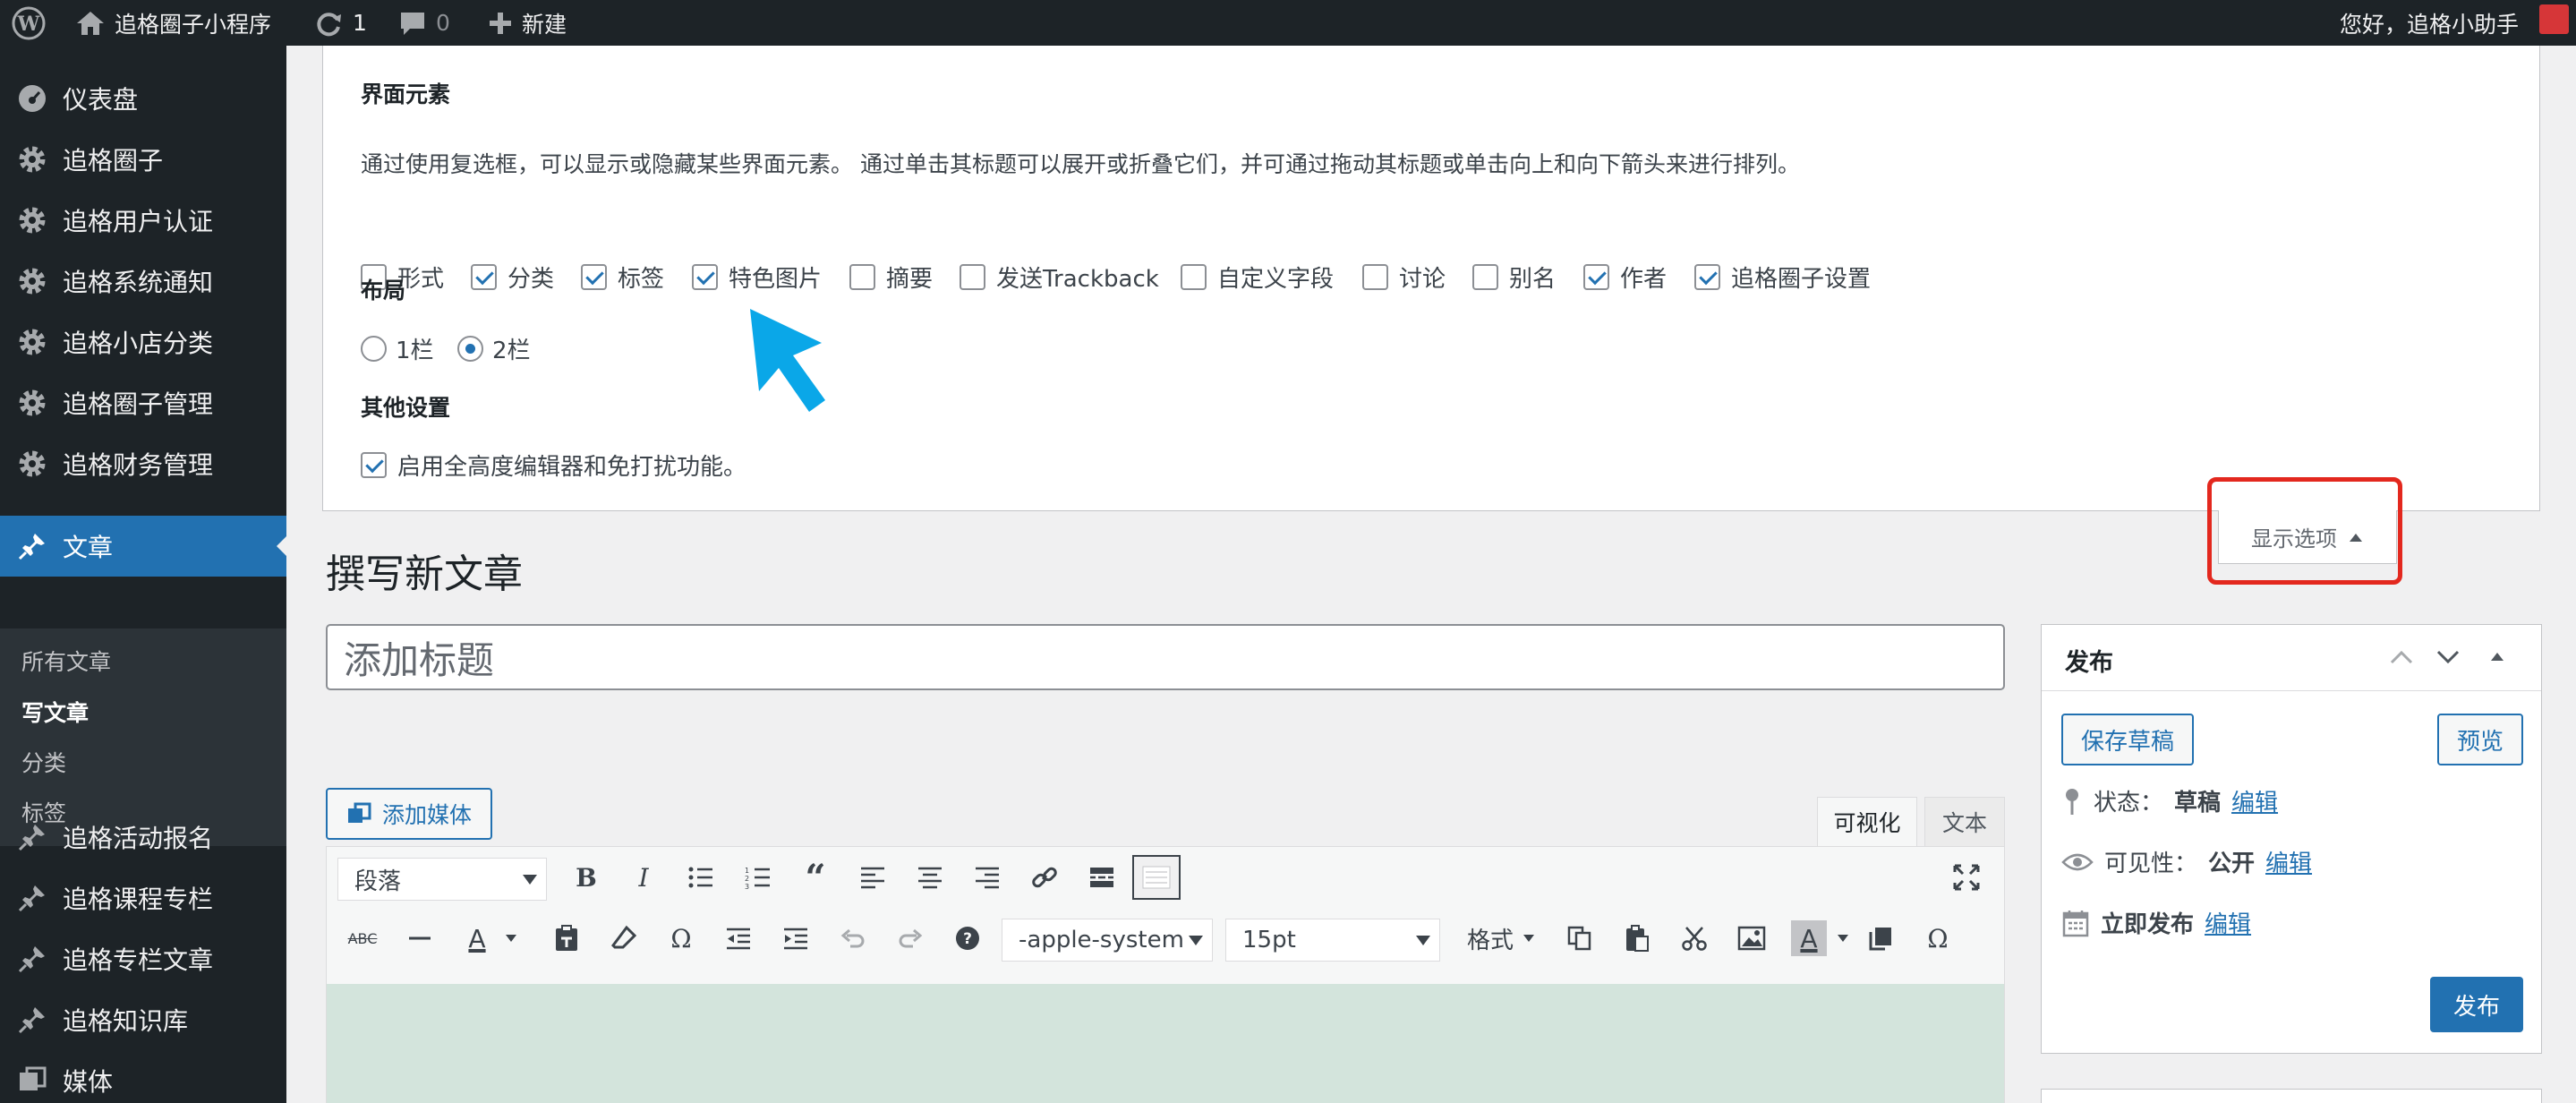 This screenshot has width=2576, height=1103. Describe the element at coordinates (340, 23) in the screenshot. I see `updates-link: 1` at that location.